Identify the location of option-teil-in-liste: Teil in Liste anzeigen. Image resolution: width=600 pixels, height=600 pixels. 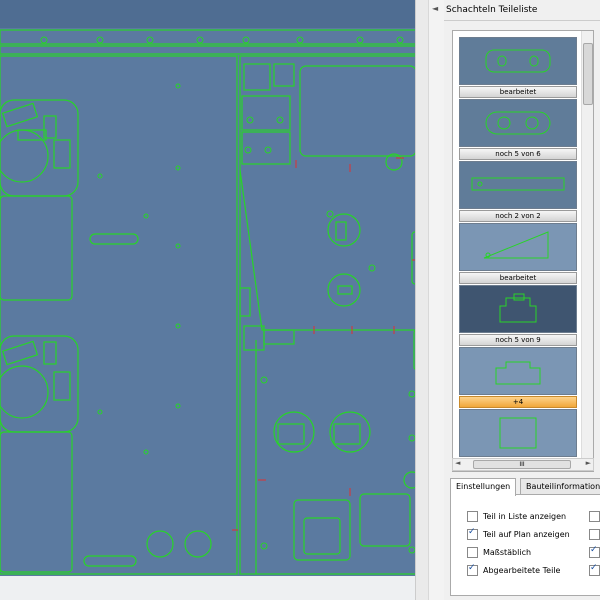
(516, 516).